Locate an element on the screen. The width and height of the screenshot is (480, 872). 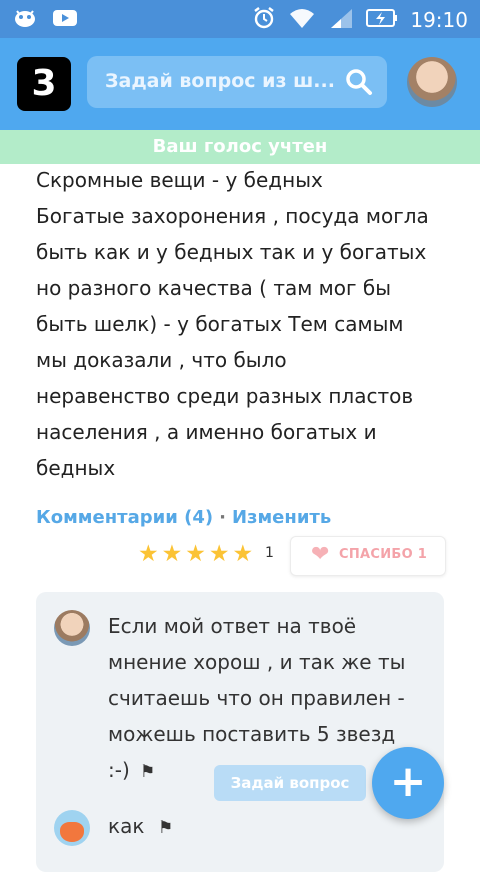
wifi-icon is located at coordinates (302, 20).